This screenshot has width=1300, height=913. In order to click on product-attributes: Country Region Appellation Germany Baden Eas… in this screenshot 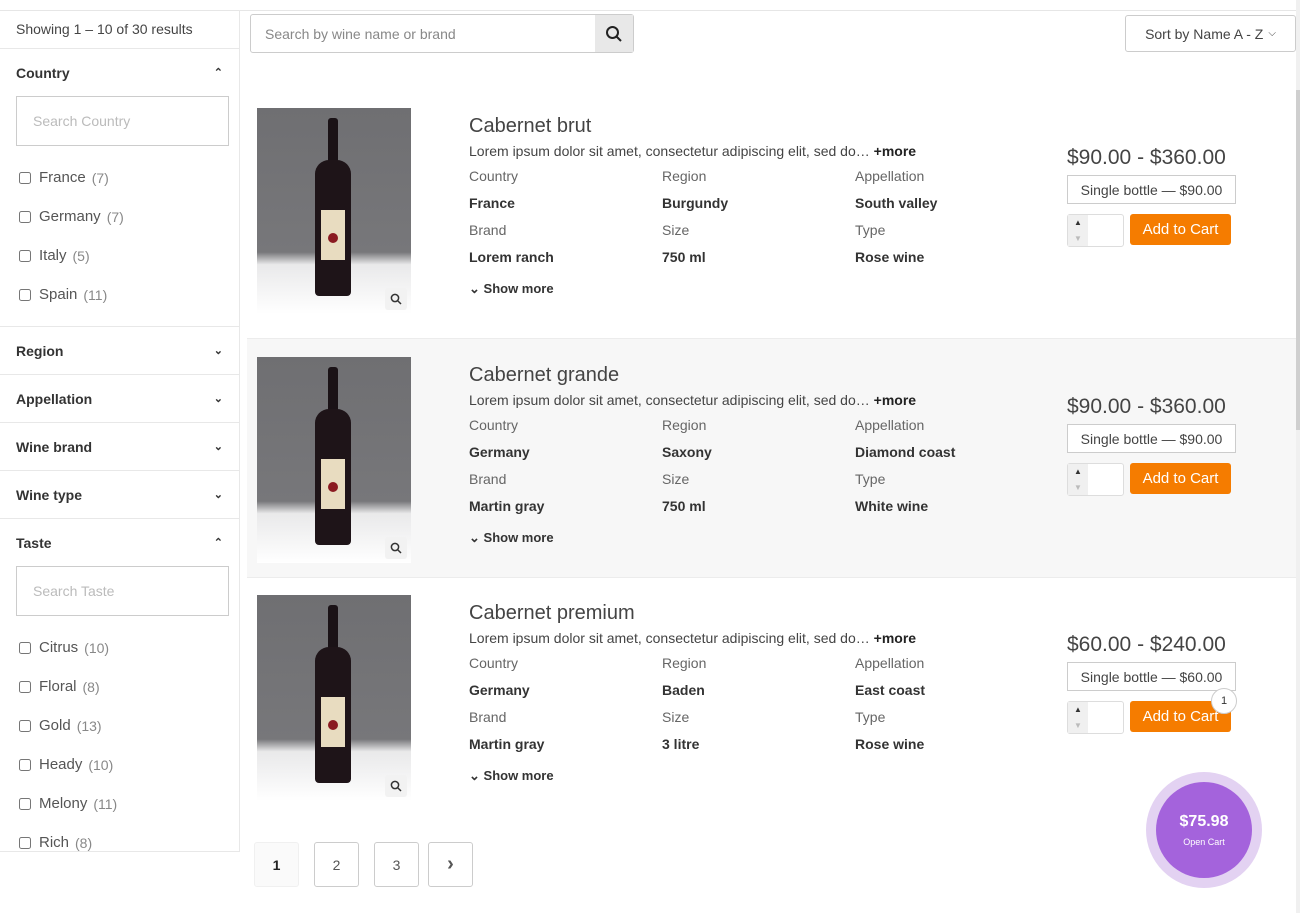, I will do `click(758, 709)`.